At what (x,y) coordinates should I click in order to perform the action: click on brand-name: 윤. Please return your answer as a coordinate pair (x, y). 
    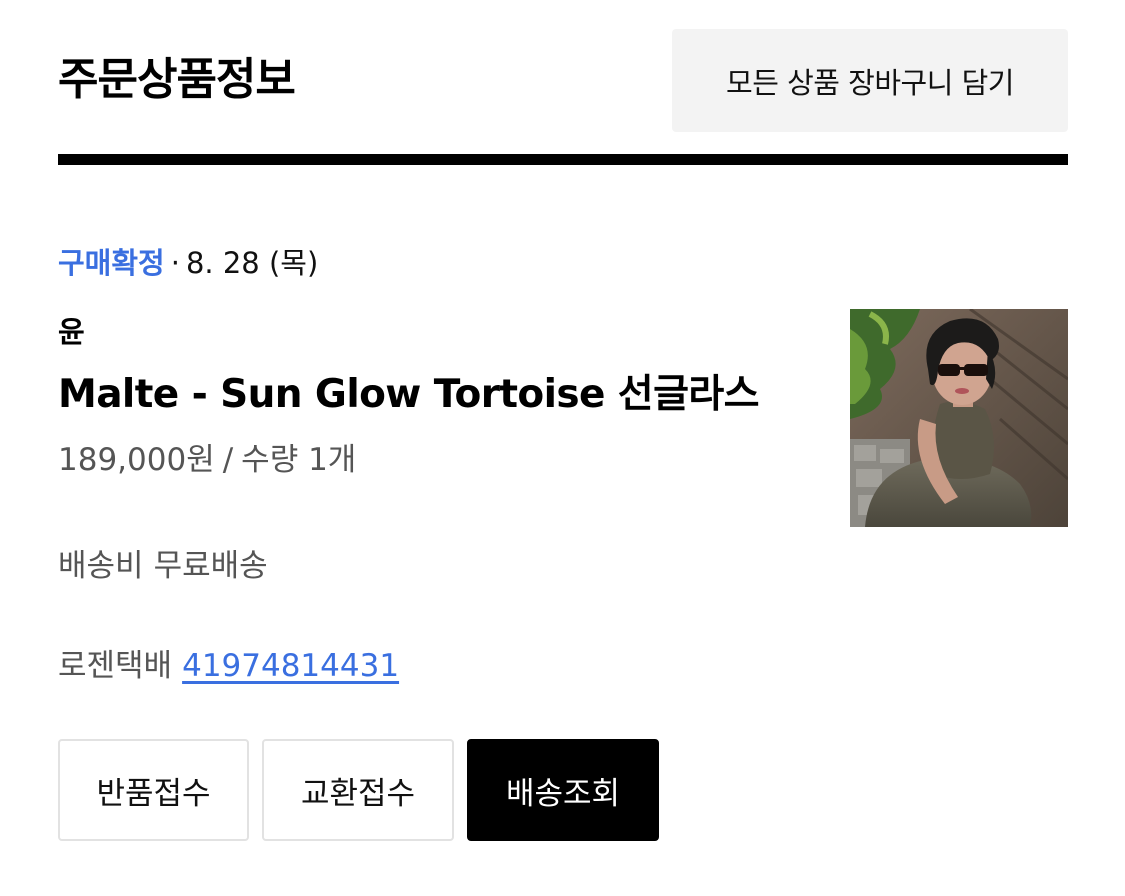
    Looking at the image, I should click on (71, 332).